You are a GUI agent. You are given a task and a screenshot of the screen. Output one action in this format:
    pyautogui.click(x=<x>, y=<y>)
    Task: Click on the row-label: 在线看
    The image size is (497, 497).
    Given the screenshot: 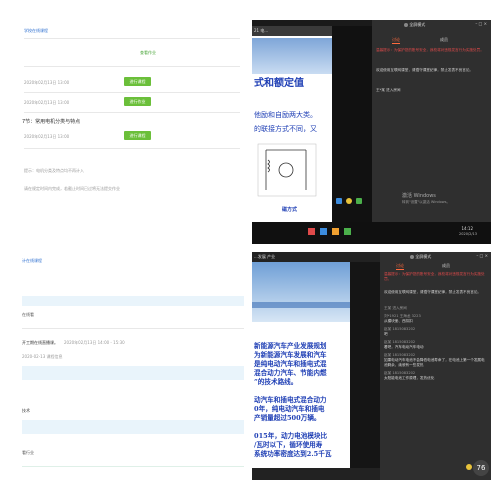 What is the action you would take?
    pyautogui.click(x=28, y=314)
    